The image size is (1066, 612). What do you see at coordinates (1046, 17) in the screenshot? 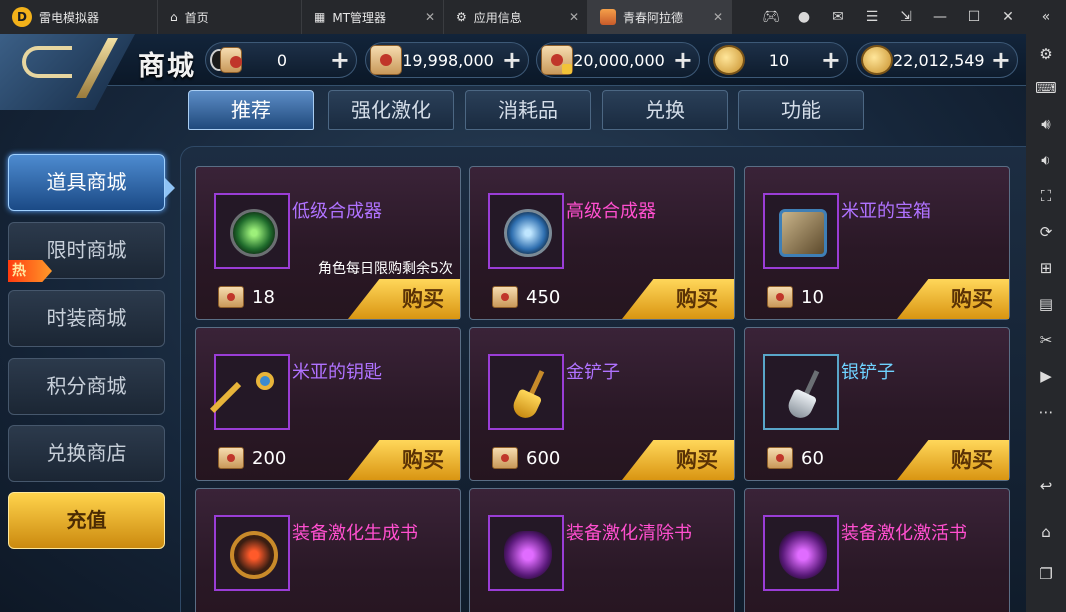
I see `double-chevron-icon: «` at bounding box center [1046, 17].